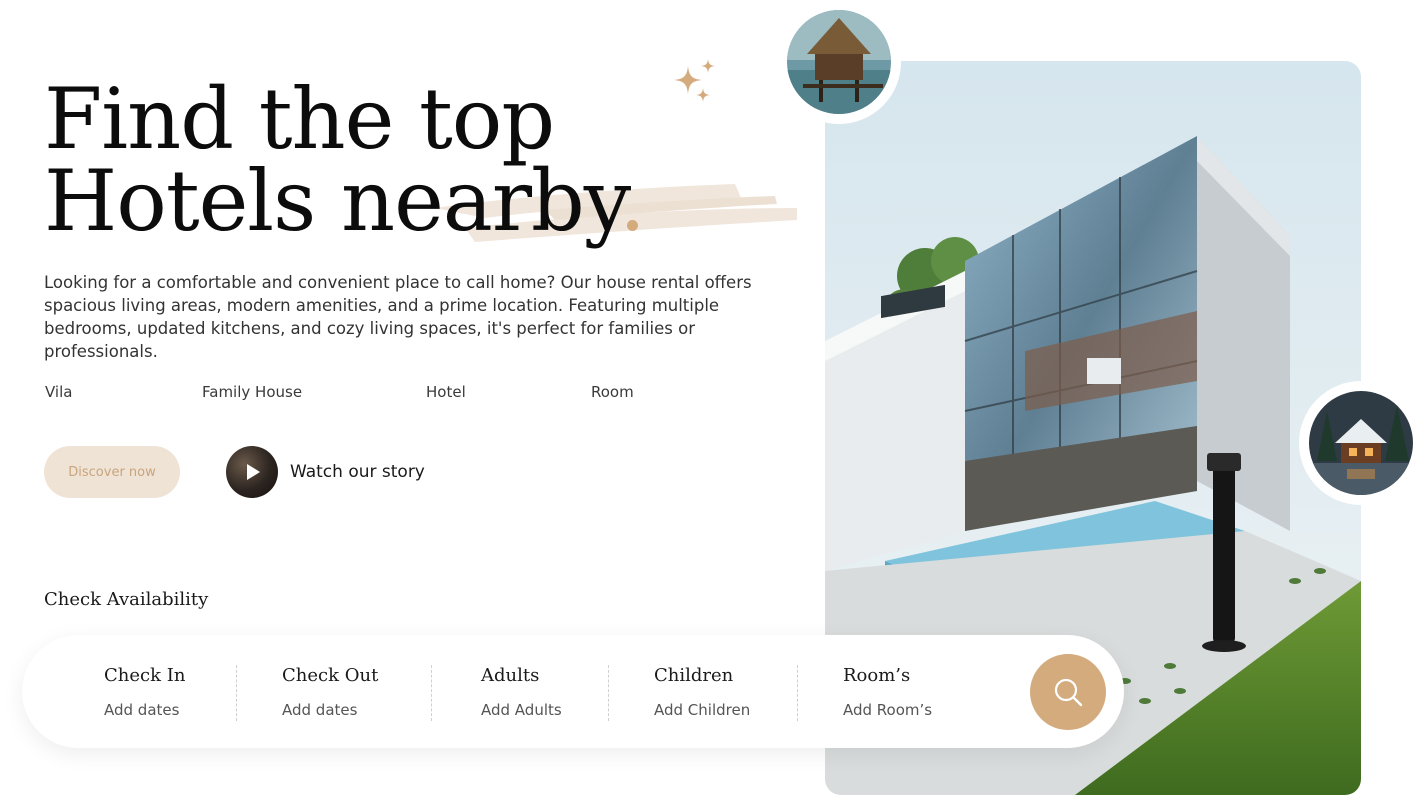 The image size is (1422, 795). Describe the element at coordinates (145, 675) in the screenshot. I see `check-in-label: Check In` at that location.